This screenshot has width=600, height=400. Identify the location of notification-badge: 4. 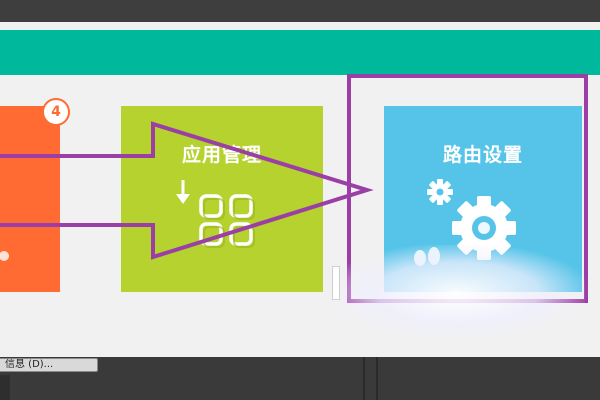
(56, 112).